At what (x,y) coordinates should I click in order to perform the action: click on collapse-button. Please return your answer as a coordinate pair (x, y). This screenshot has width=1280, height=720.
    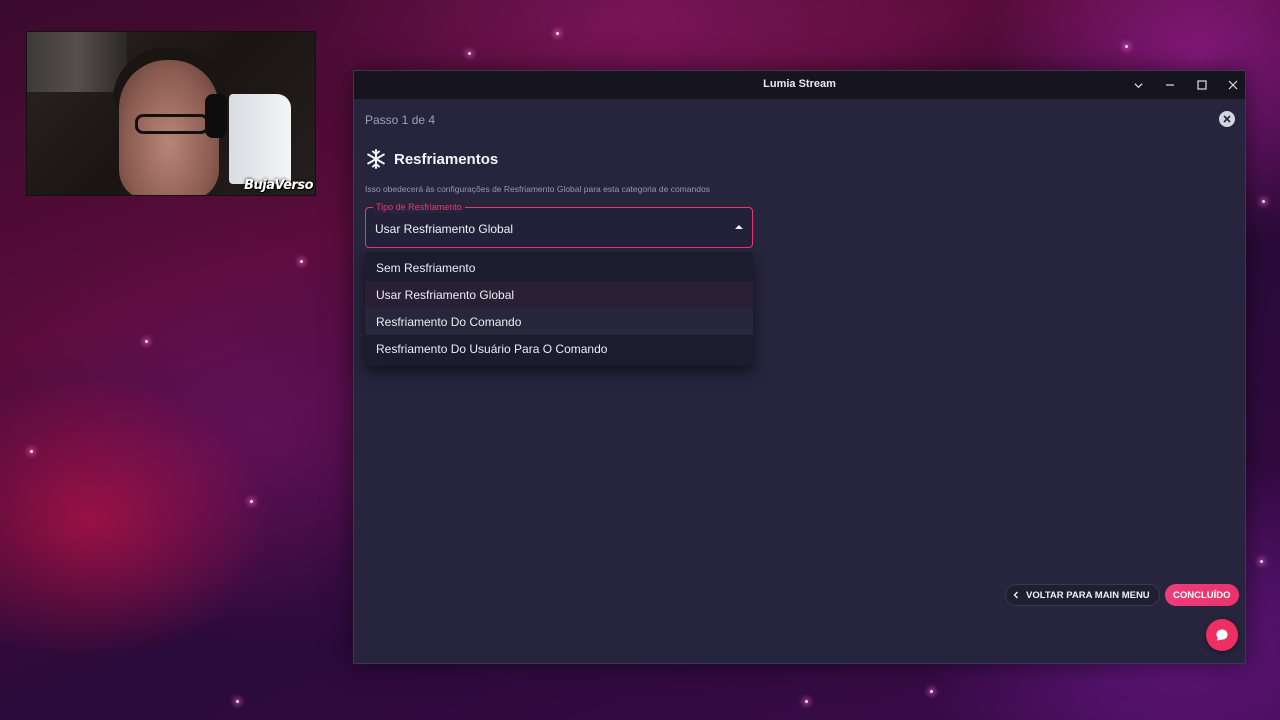
    Looking at the image, I should click on (1138, 85).